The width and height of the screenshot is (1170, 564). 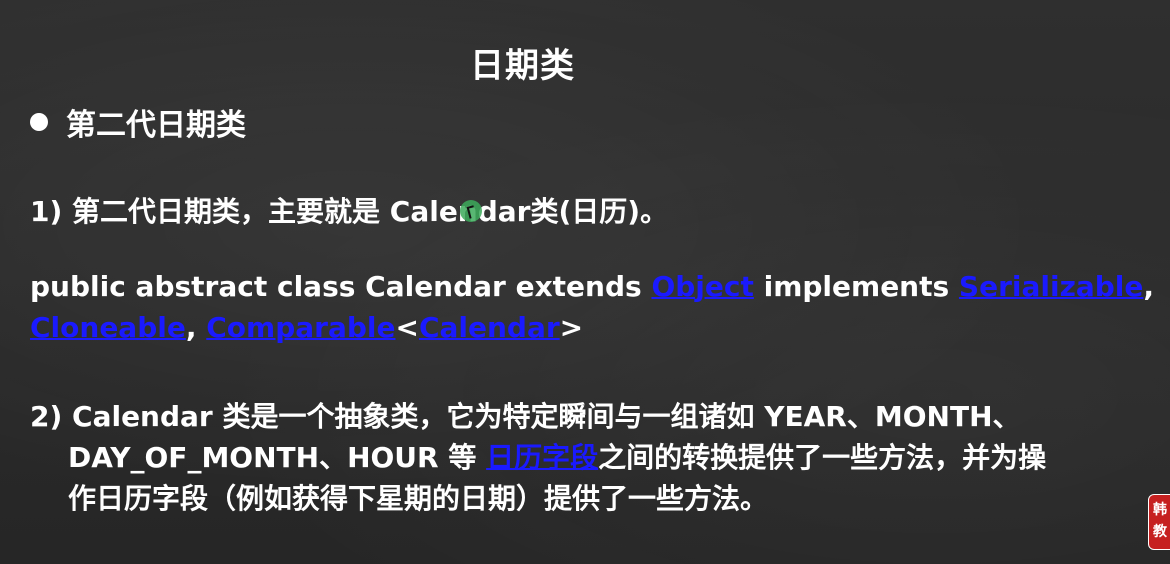 I want to click on class-declaration-line-2: Cloneable, Comparable<Calendar>, so click(x=306, y=327).